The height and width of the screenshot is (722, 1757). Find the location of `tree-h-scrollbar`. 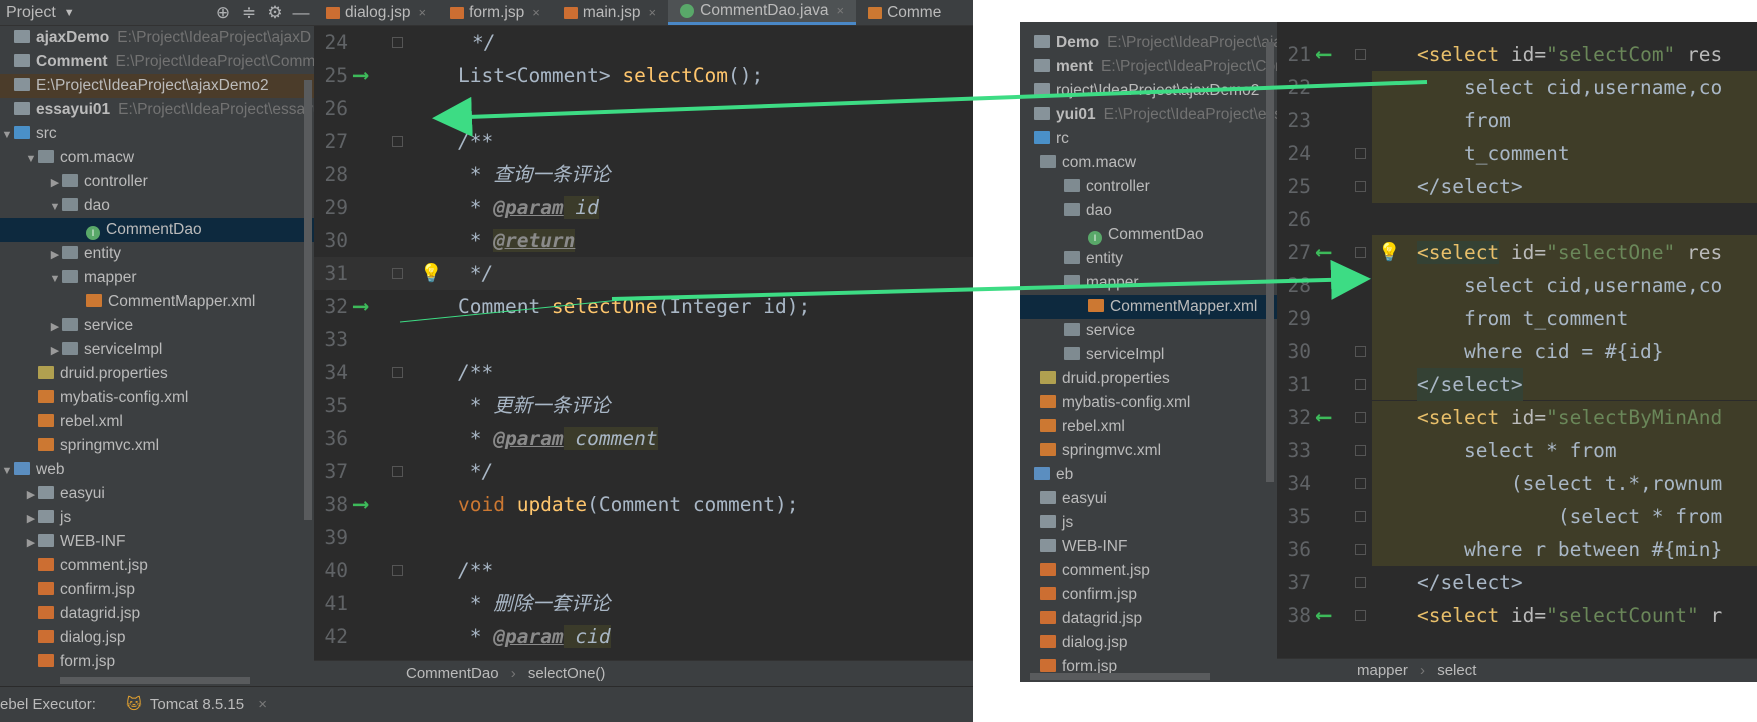

tree-h-scrollbar is located at coordinates (1120, 676).